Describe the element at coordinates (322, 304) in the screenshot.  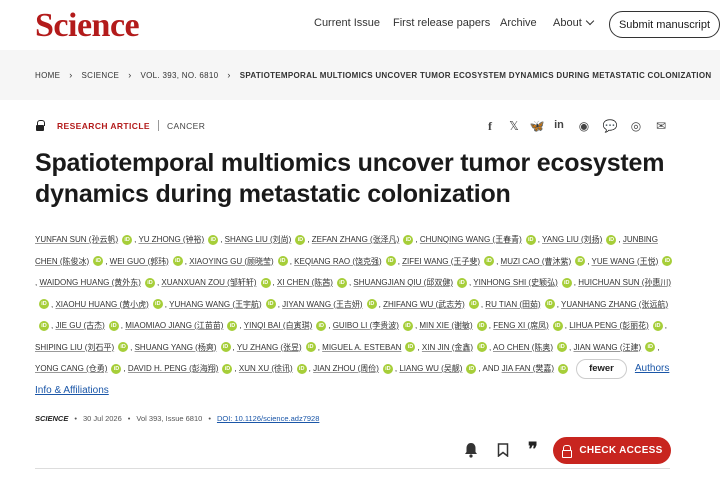
I see `author-name: JIYAN WANG (王吉妍)` at that location.